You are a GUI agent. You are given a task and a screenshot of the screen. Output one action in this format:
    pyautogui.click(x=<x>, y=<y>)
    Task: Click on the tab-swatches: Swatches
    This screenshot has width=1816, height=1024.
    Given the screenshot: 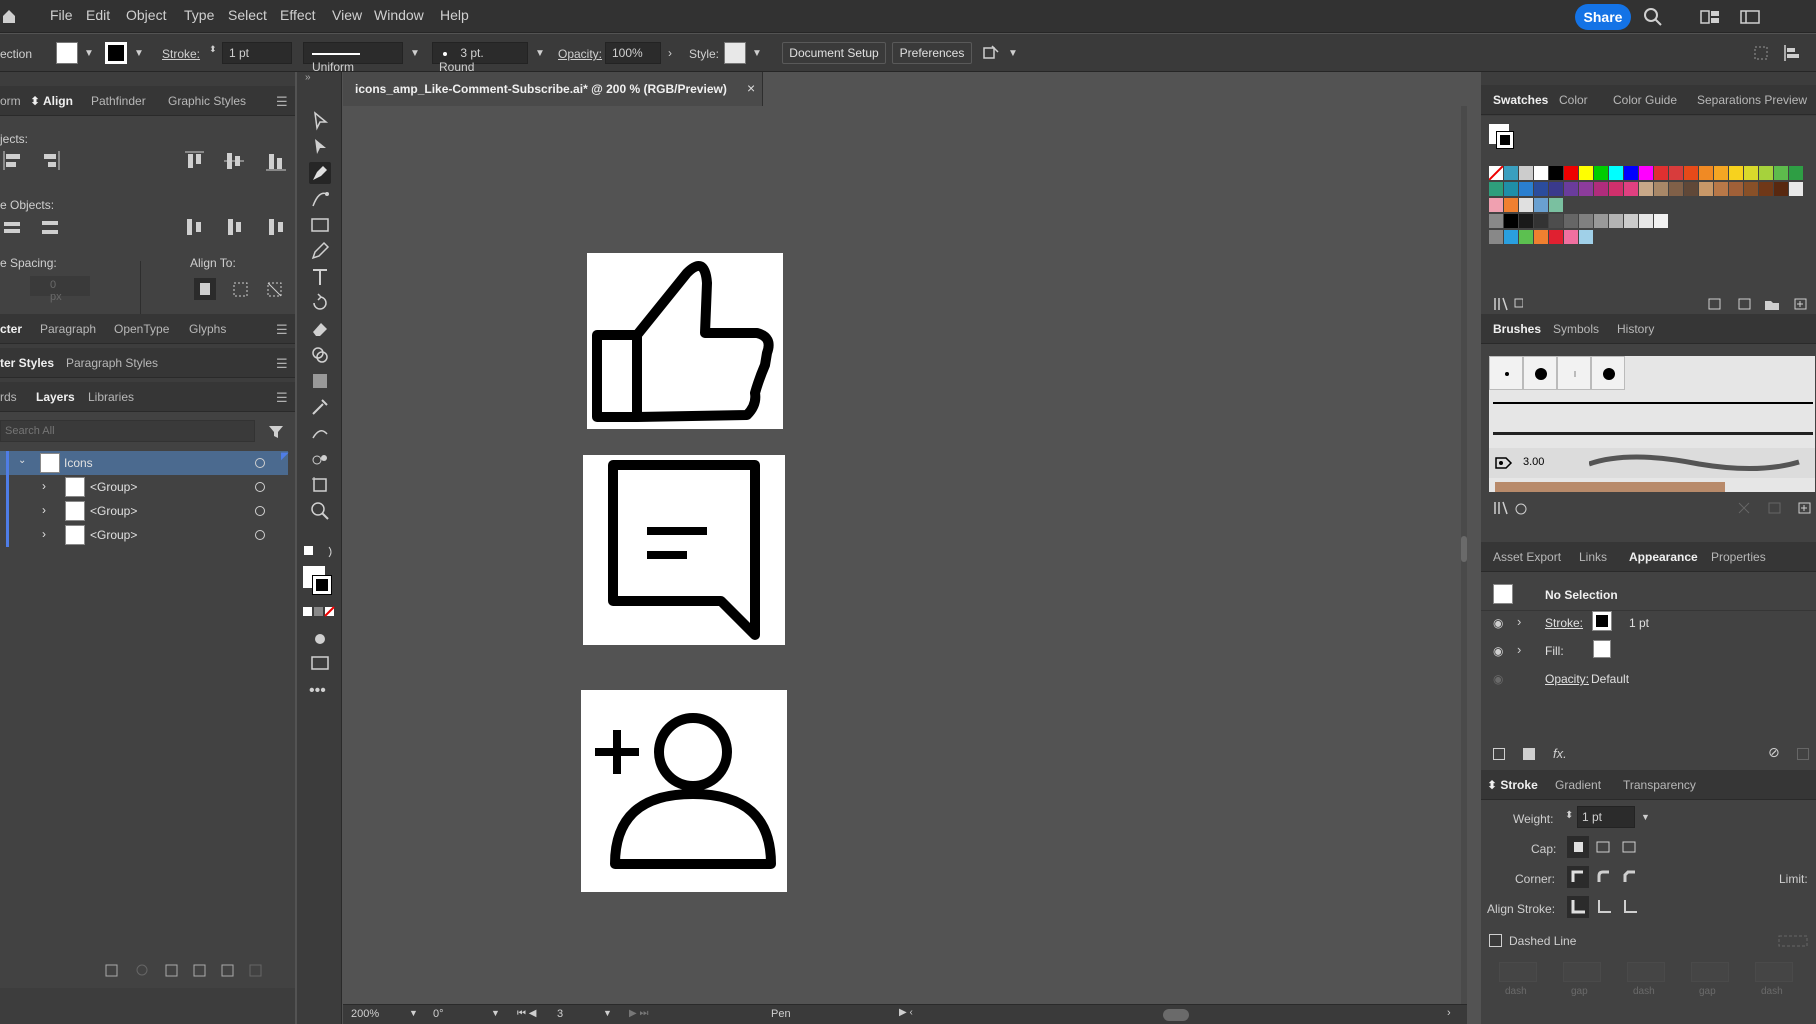 What is the action you would take?
    pyautogui.click(x=1520, y=100)
    